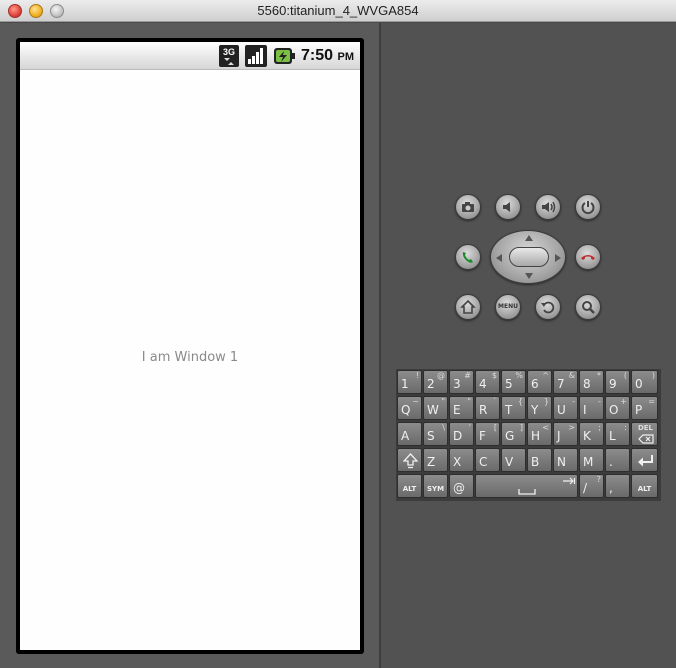  I want to click on key-8: 8 *, so click(591, 382).